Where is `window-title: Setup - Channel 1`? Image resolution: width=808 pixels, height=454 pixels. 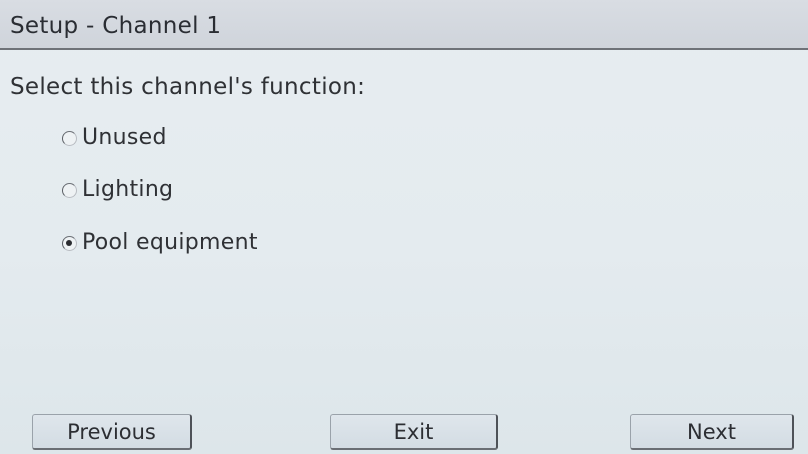
window-title: Setup - Channel 1 is located at coordinates (116, 26).